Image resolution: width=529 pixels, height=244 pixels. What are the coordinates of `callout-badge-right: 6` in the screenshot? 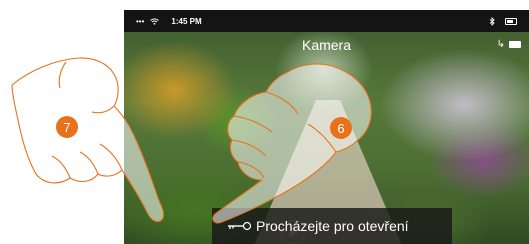 It's located at (341, 128).